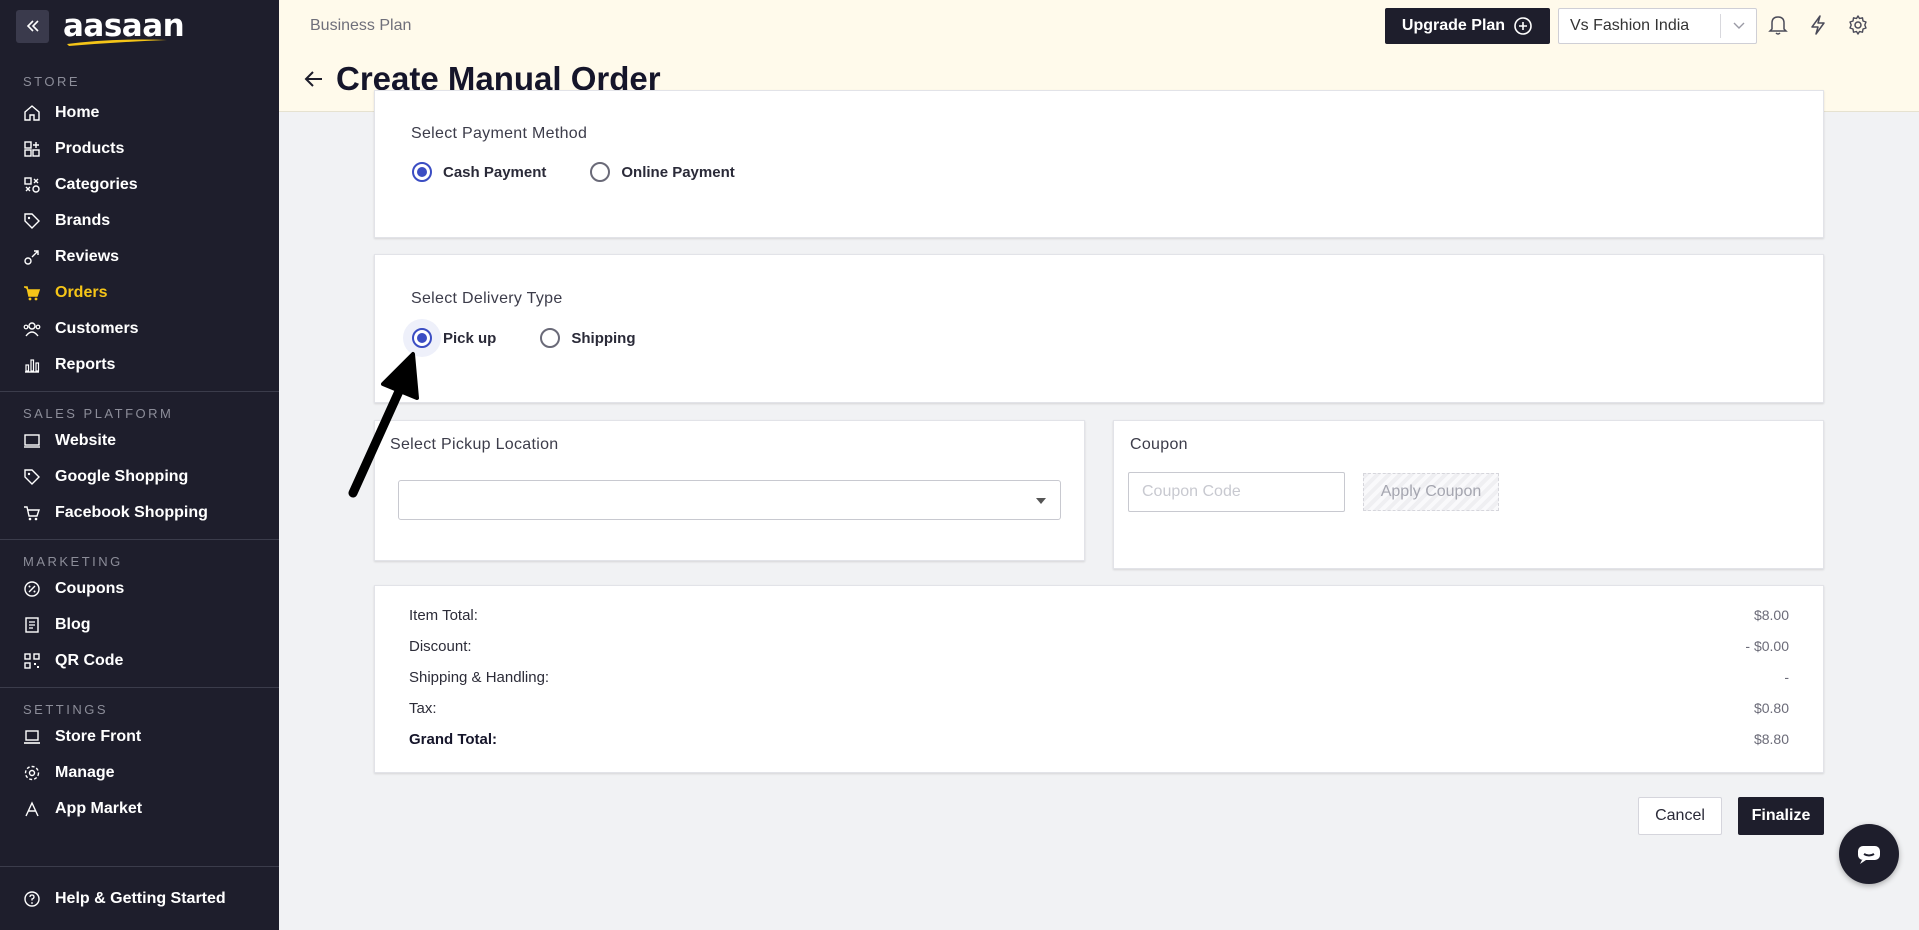  What do you see at coordinates (86, 440) in the screenshot?
I see `sidebar-item-label: Website` at bounding box center [86, 440].